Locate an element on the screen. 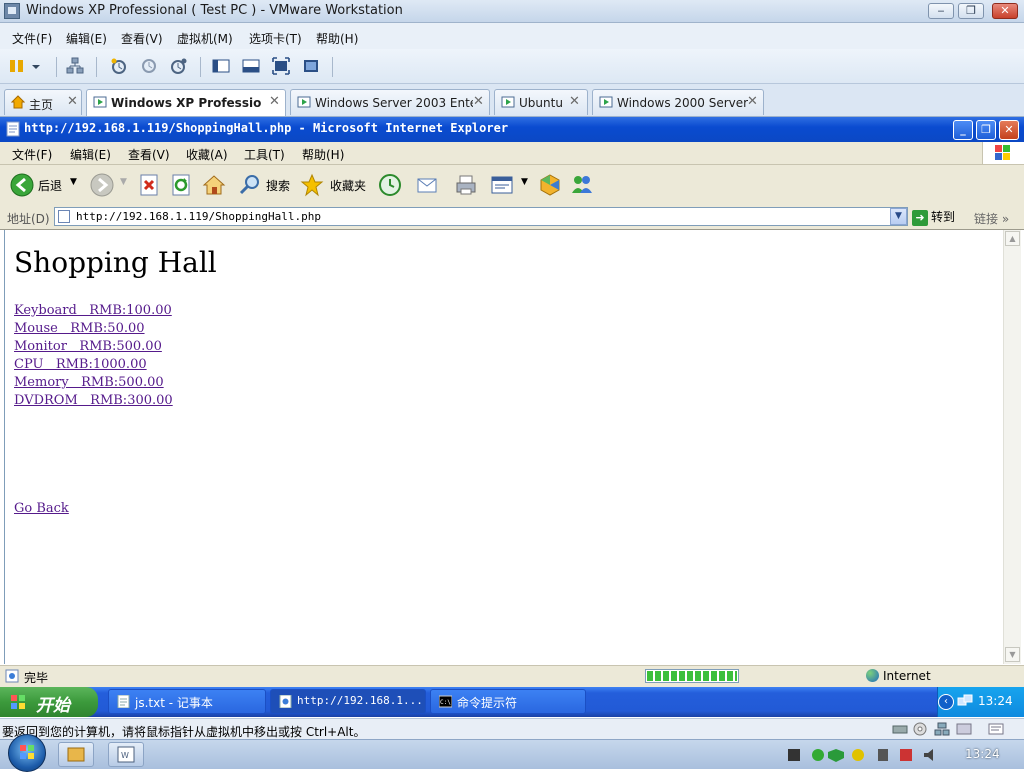 The image size is (1024, 772). vm-menu-tabs: 选项卡(T) is located at coordinates (275, 38).